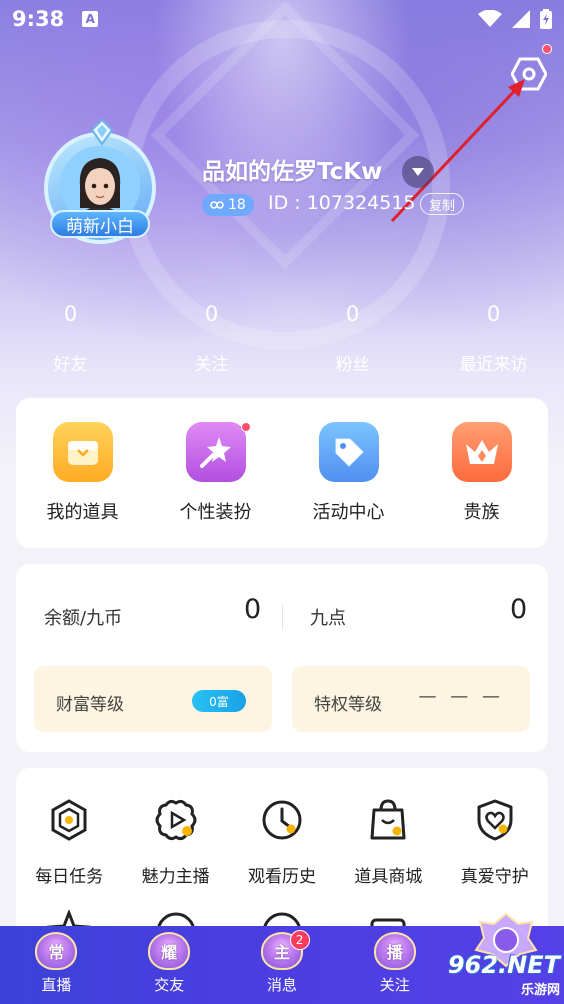  What do you see at coordinates (546, 19) in the screenshot?
I see `battery-icon` at bounding box center [546, 19].